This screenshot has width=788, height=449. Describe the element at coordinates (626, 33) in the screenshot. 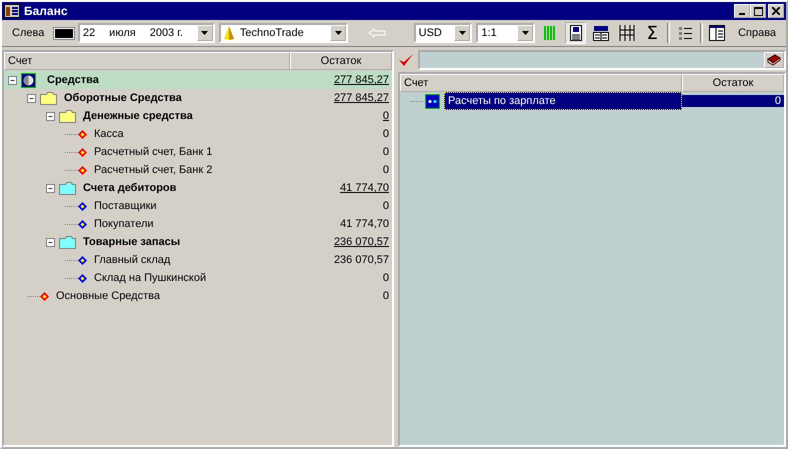

I see `columns-icon` at that location.